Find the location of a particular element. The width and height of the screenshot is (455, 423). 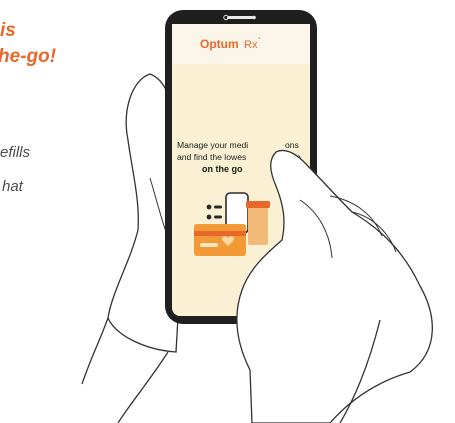

brand-suffix: Rx is located at coordinates (251, 45).